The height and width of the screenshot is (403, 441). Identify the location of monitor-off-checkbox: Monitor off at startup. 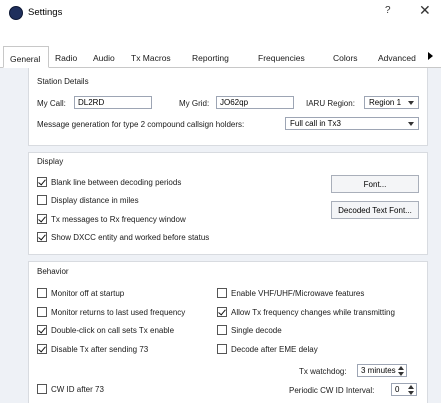
(80, 293).